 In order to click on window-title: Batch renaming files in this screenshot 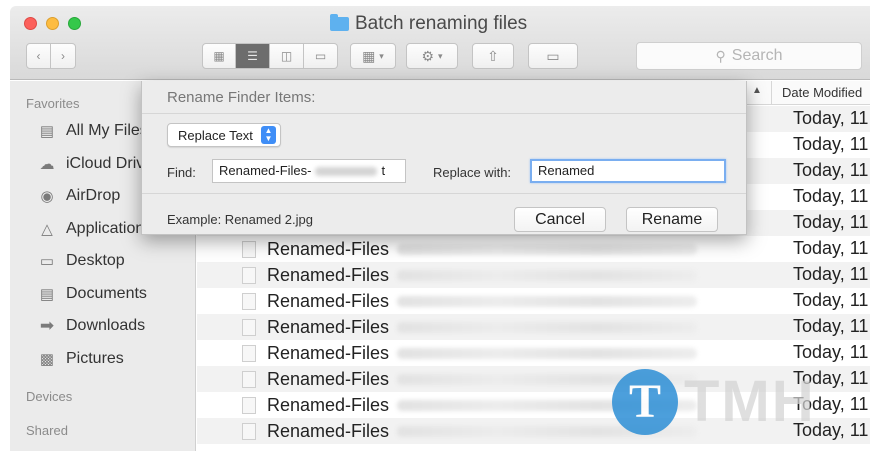, I will do `click(428, 24)`.